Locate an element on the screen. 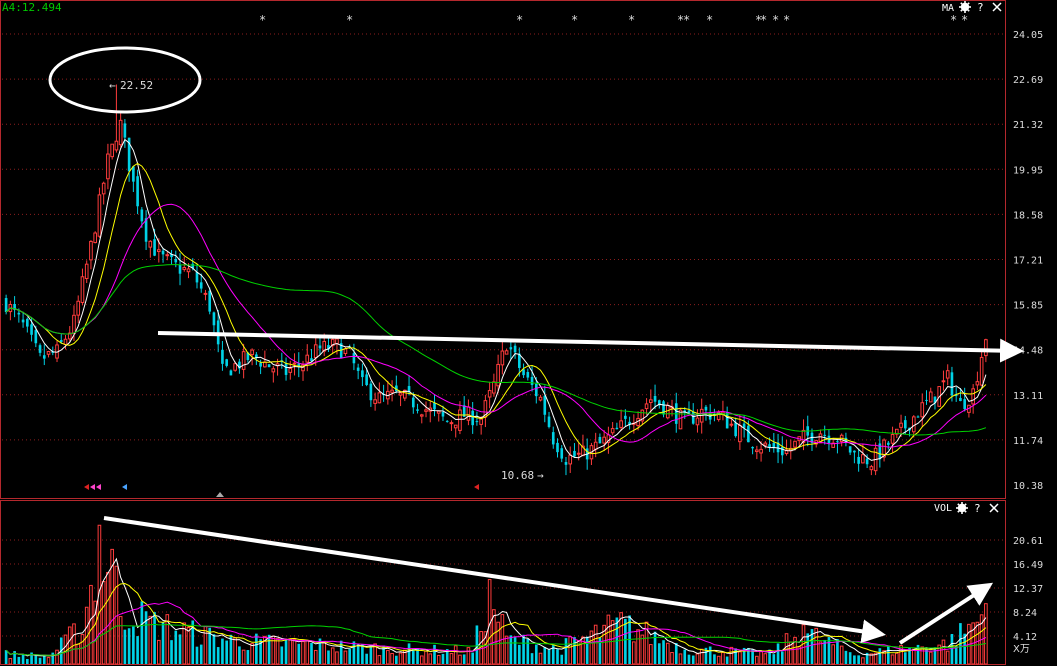 This screenshot has height=666, width=1057. help-icon: ? is located at coordinates (980, 7).